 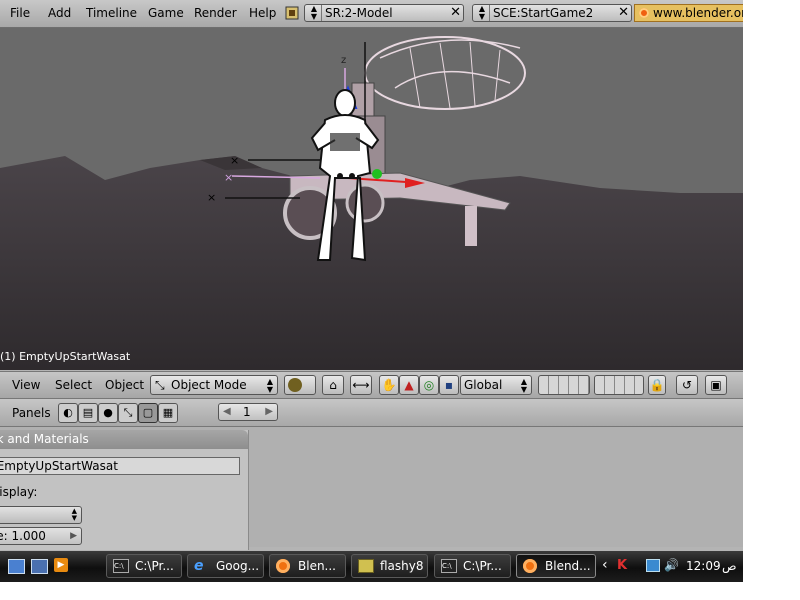 I want to click on clock: 12:09, so click(x=703, y=566).